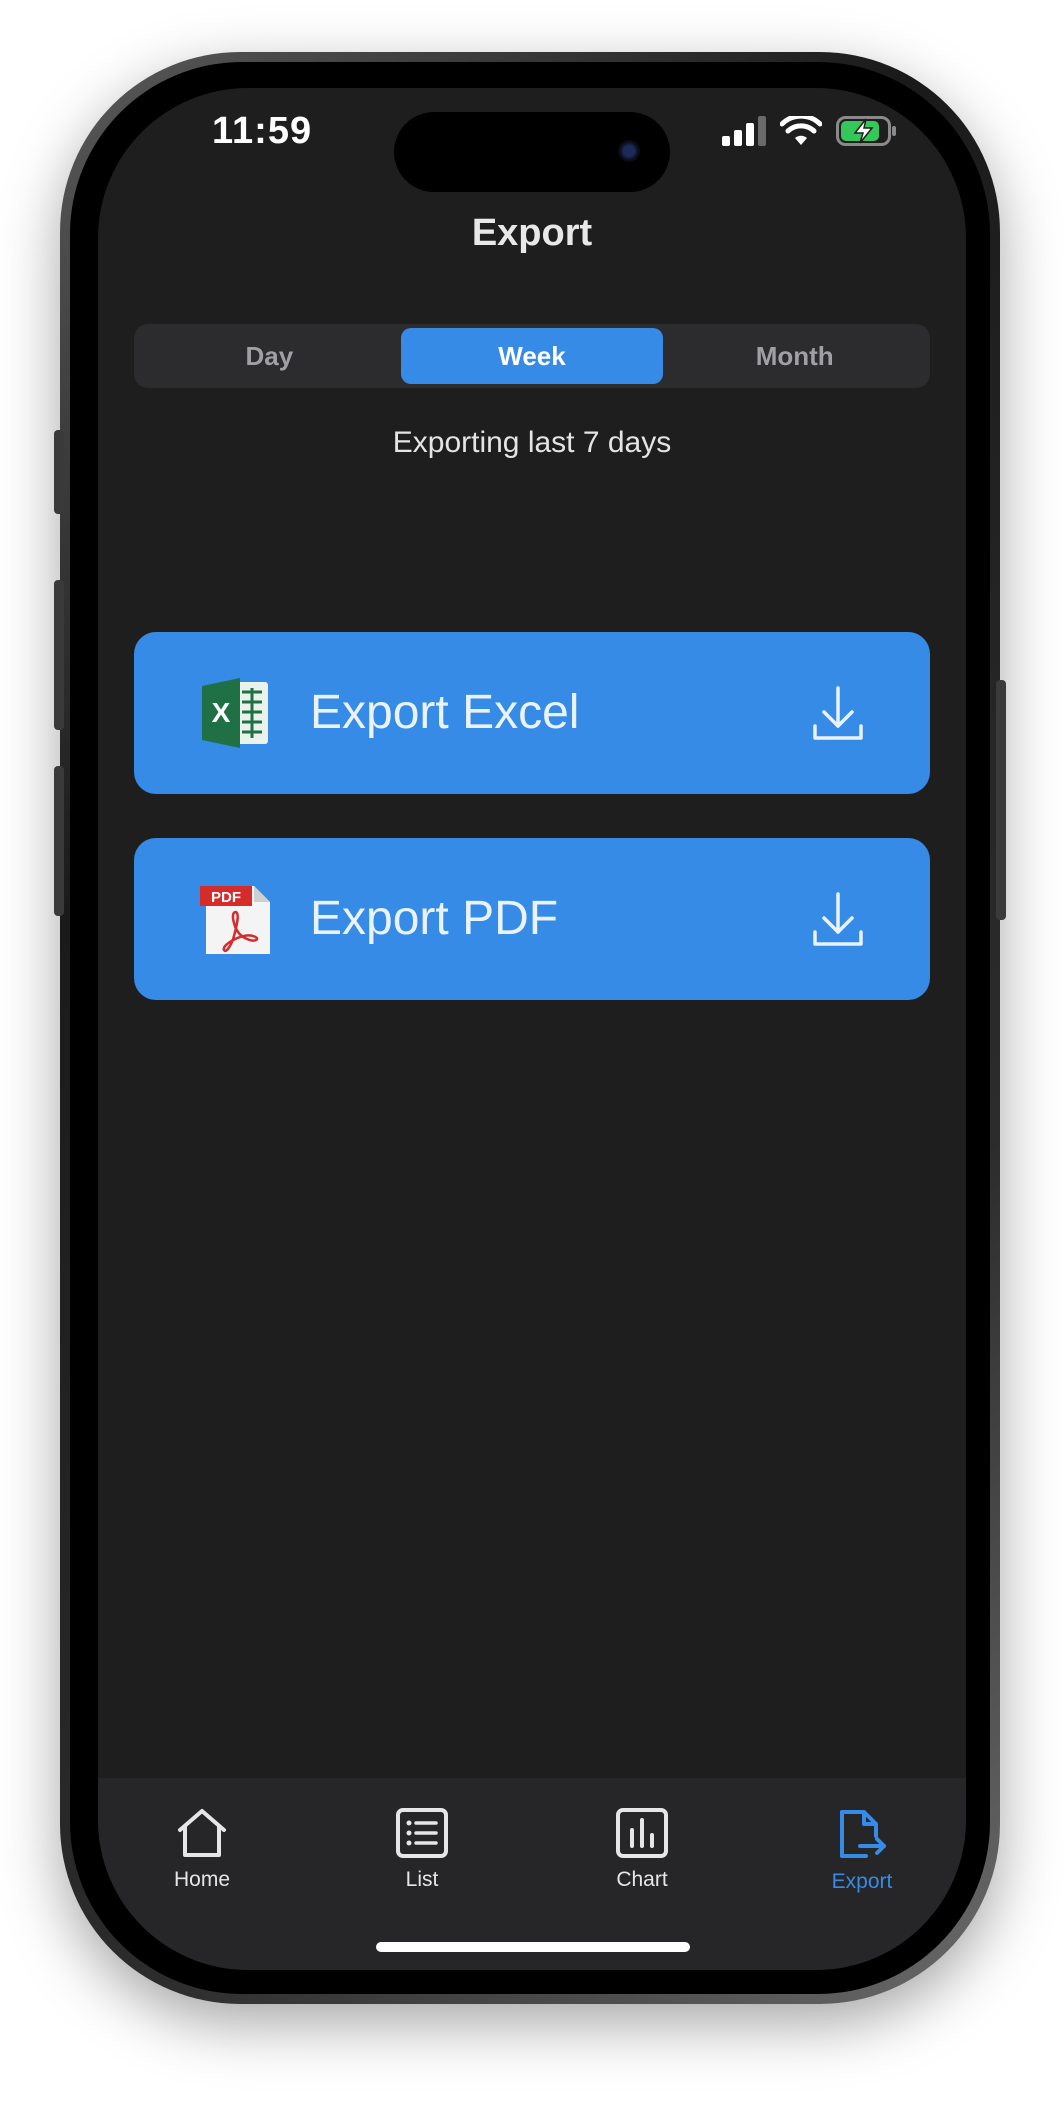  Describe the element at coordinates (862, 1881) in the screenshot. I see `tab-export-label: Export` at that location.